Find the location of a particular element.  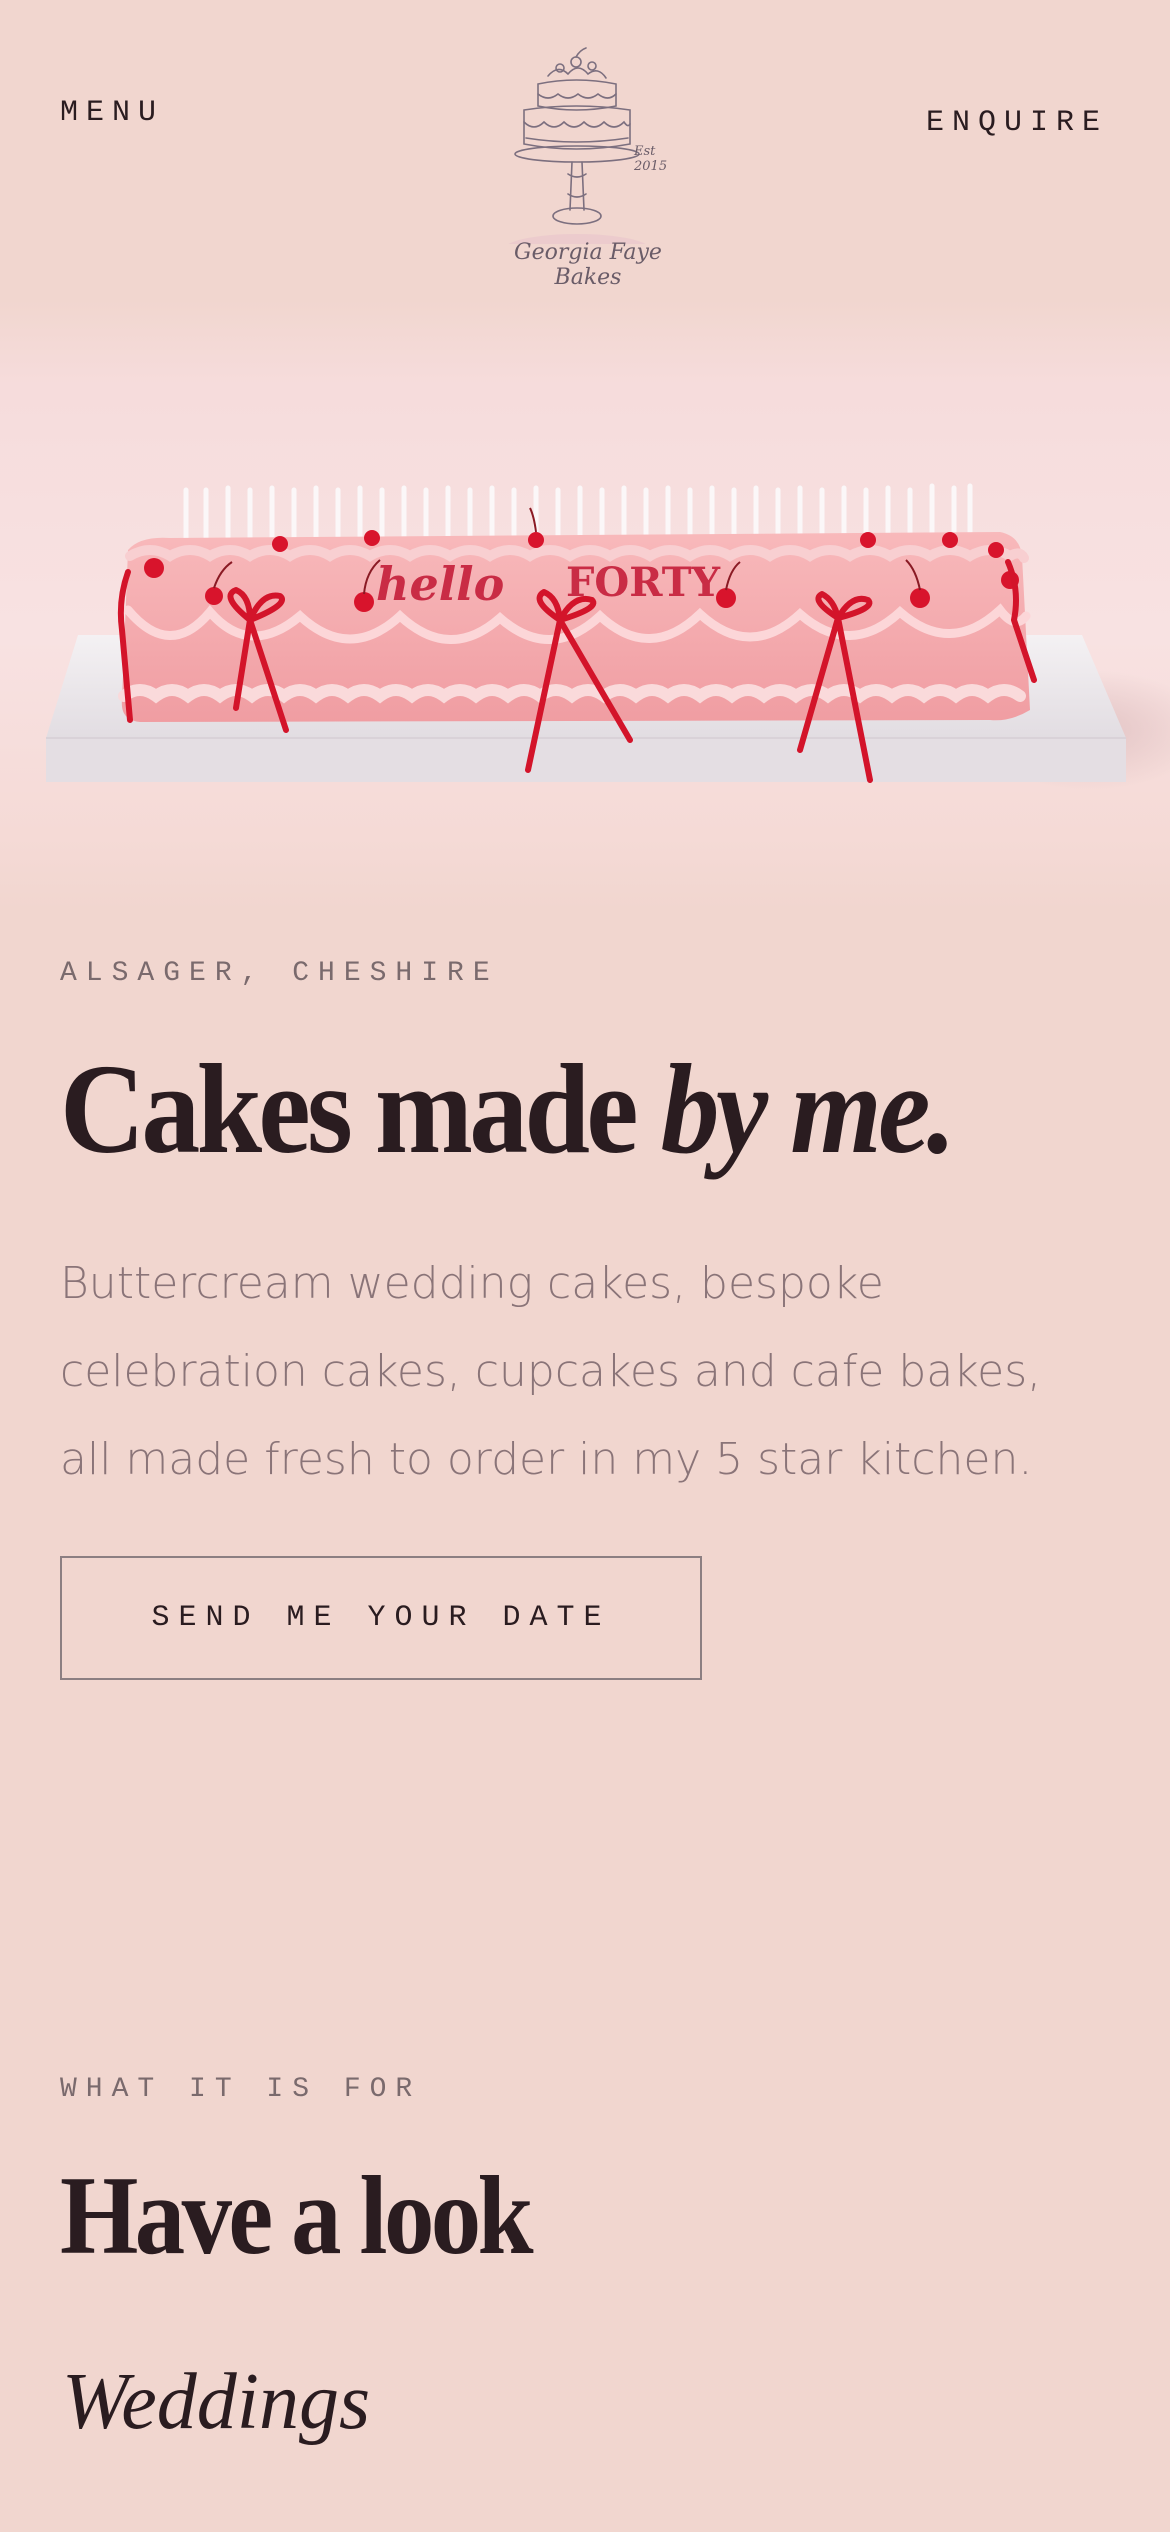

enquire-button: ENQUIRE is located at coordinates (1017, 123).